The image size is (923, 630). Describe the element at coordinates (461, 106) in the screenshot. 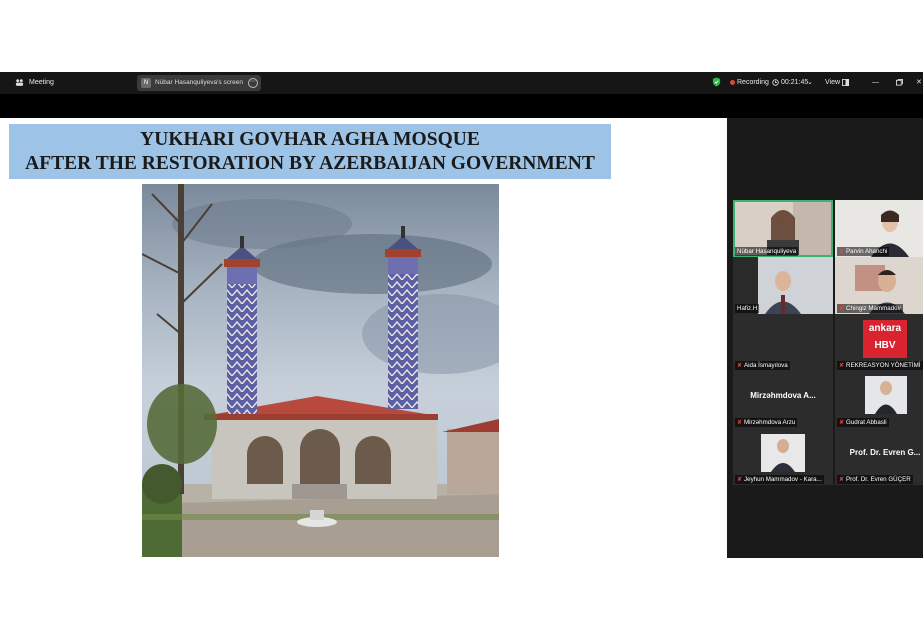

I see `toolbar-strip` at that location.